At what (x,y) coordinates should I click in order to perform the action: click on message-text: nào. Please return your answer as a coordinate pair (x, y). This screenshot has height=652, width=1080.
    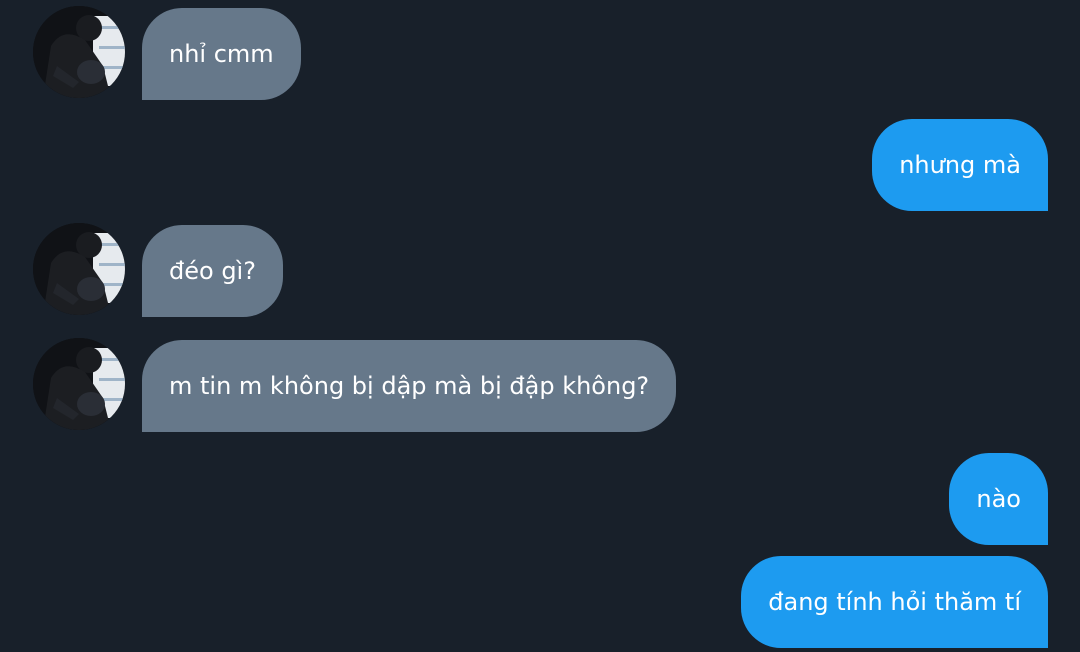
    Looking at the image, I should click on (998, 499).